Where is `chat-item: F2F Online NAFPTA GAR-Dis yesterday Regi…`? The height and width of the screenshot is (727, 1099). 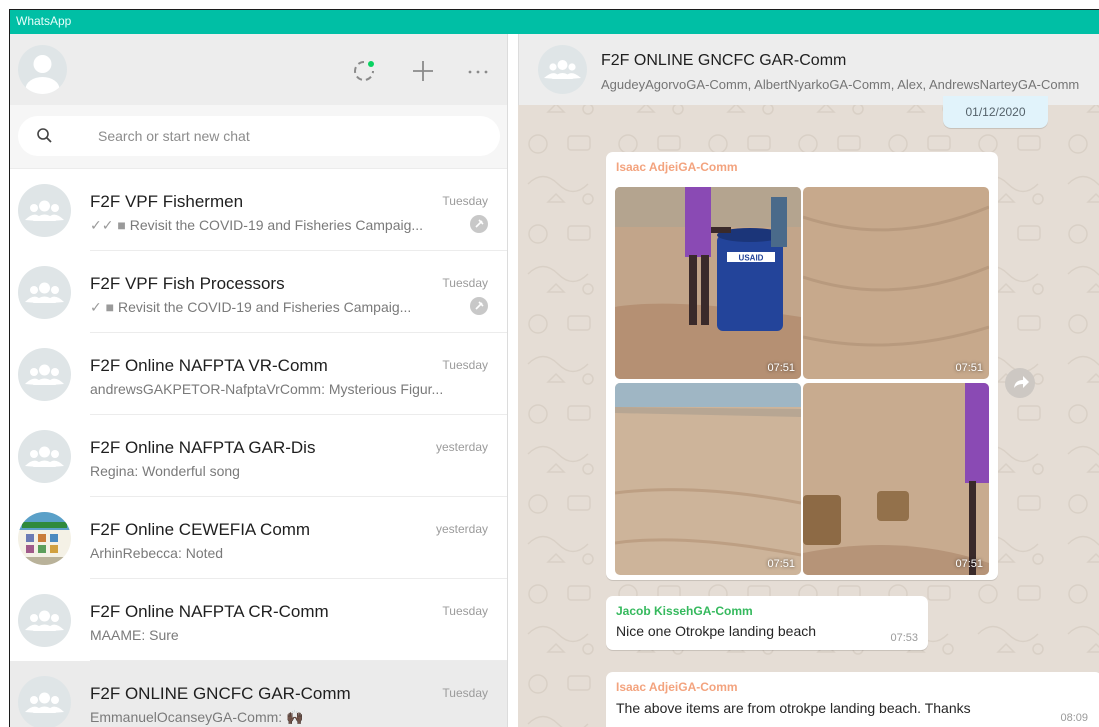
chat-item: F2F Online NAFPTA GAR-Dis yesterday Regi… is located at coordinates (258, 456).